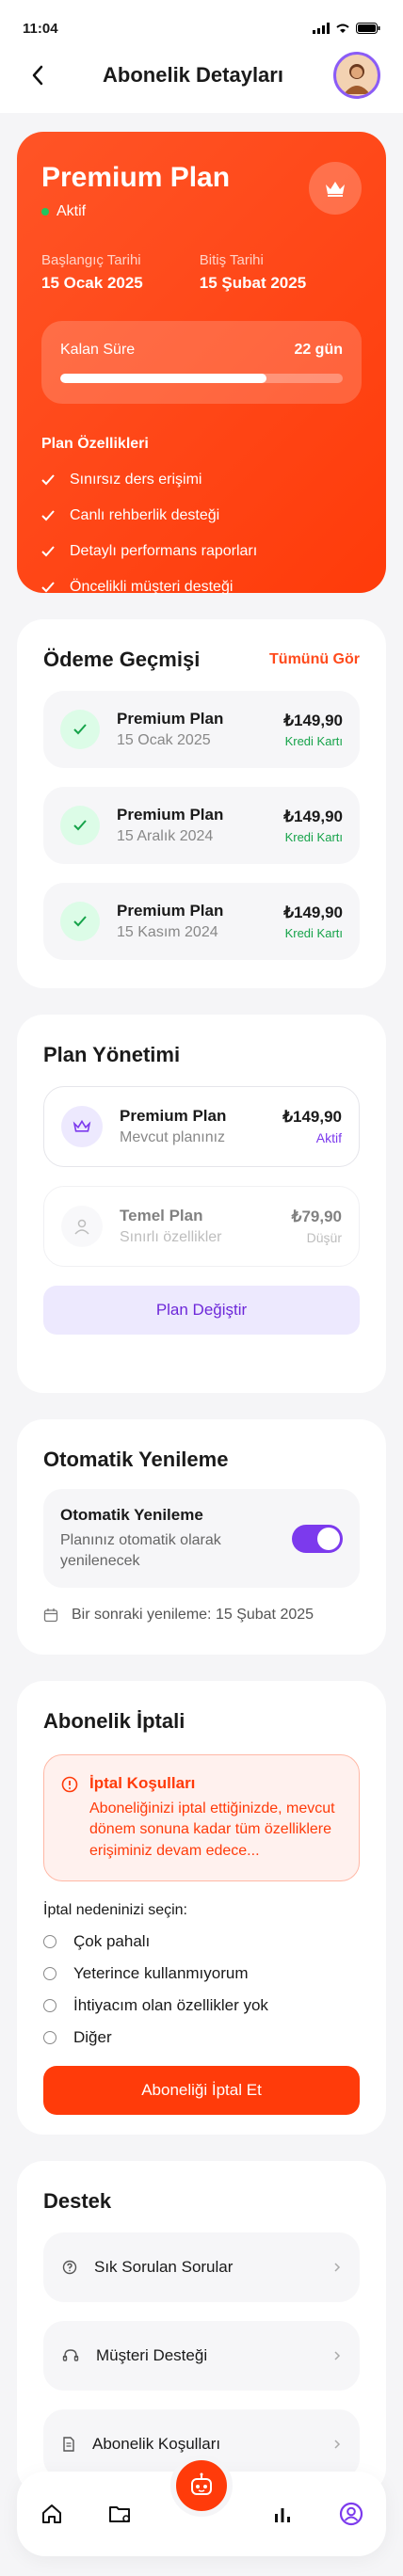 Image resolution: width=403 pixels, height=2576 pixels. I want to click on reason-text: Yeterince kullanmıyorum, so click(161, 1973).